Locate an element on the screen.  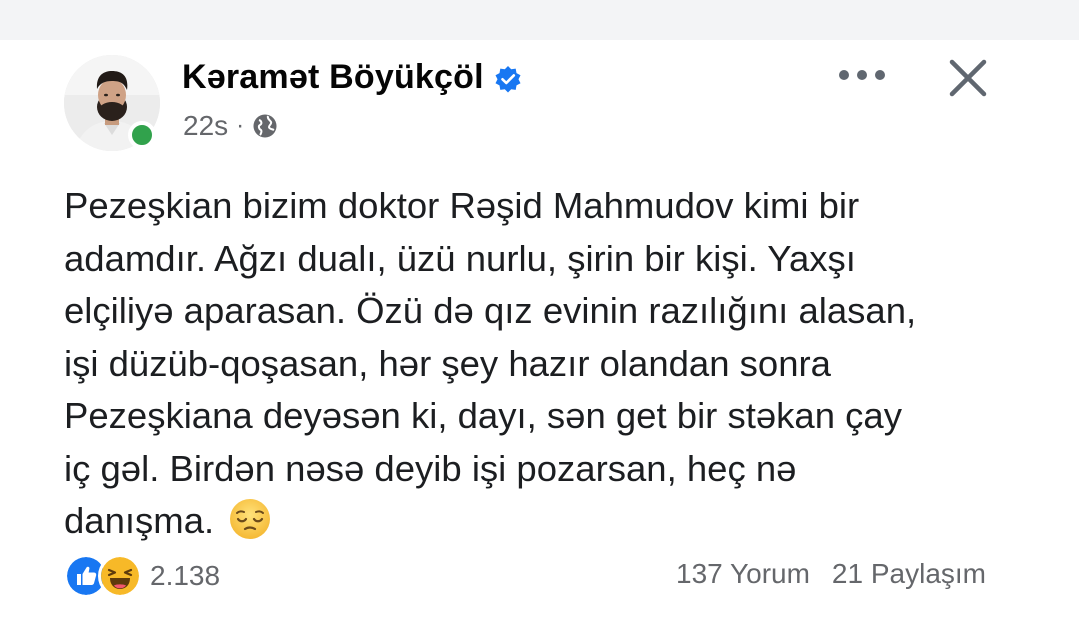
verified-badge-icon is located at coordinates (508, 78).